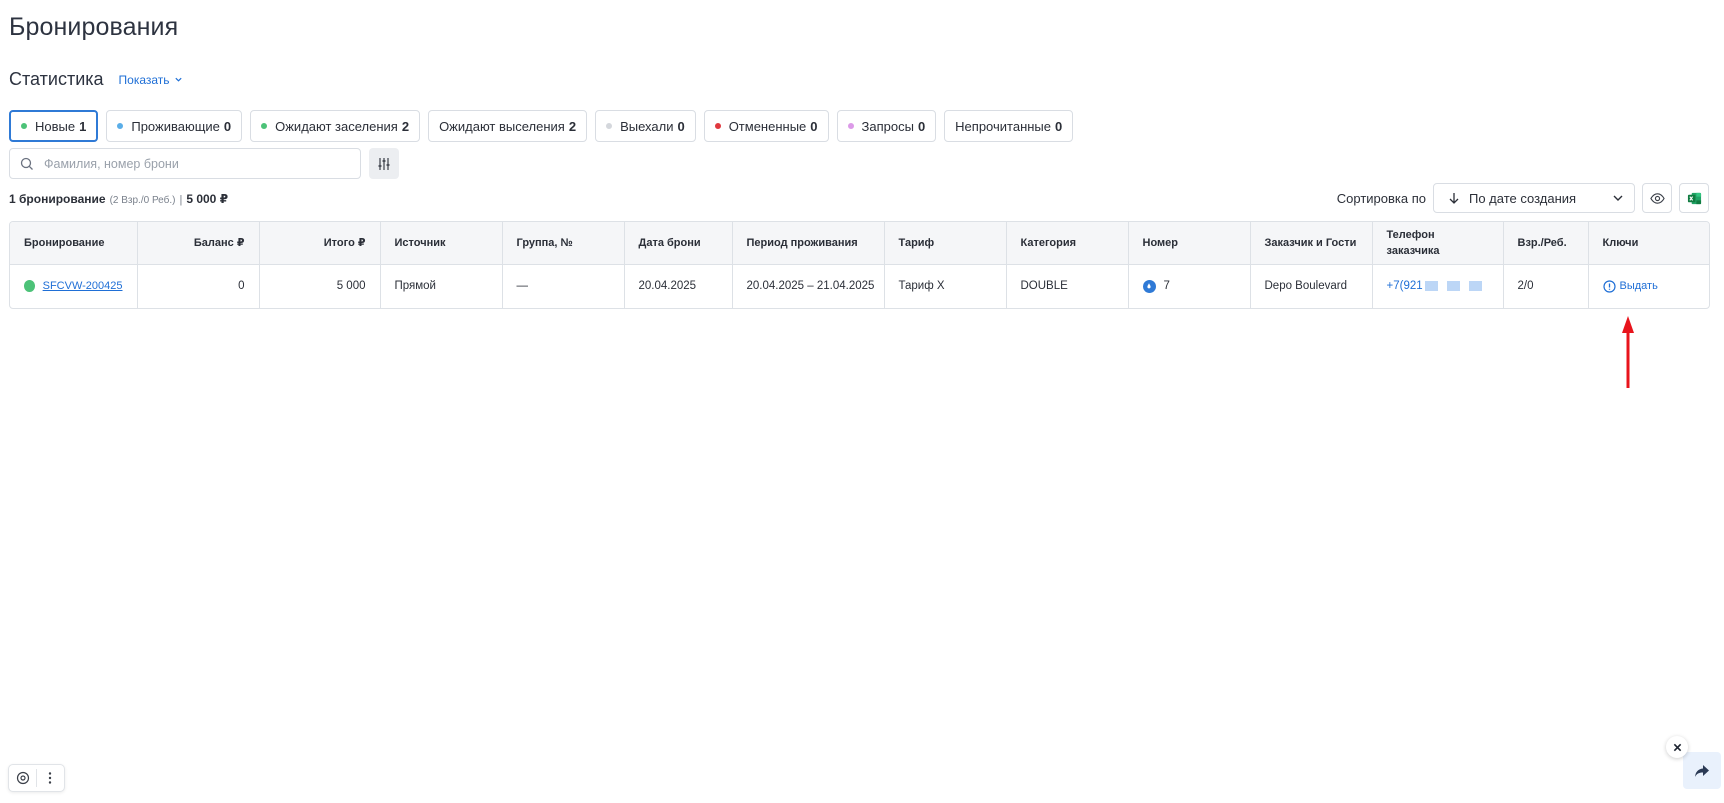  I want to click on cell-booking-date: 20.04.2025, so click(678, 286).